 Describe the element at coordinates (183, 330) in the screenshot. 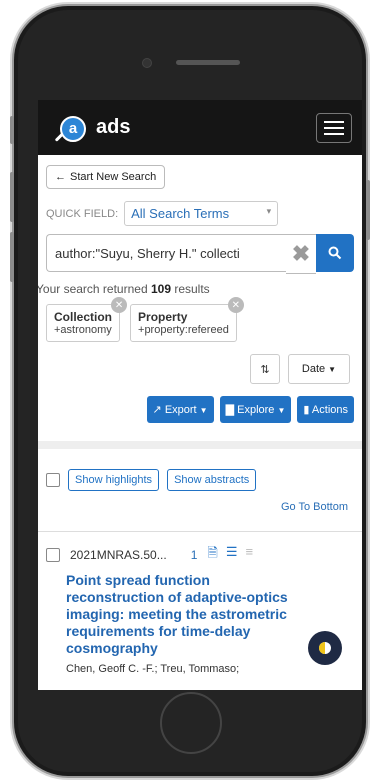

I see `filter-value: +property:refereed` at that location.